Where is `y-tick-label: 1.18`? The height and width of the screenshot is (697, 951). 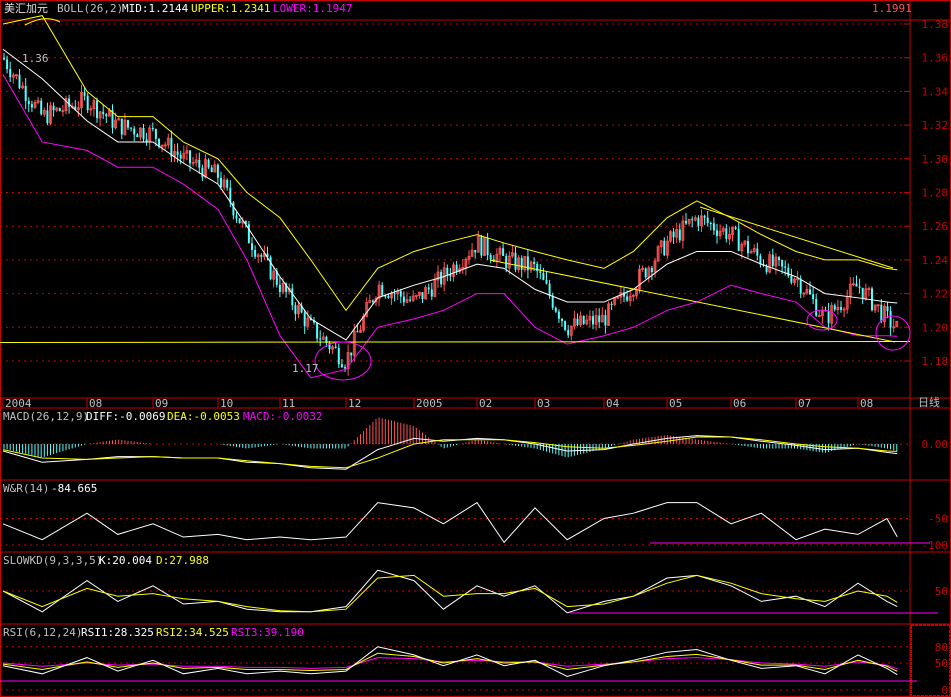
y-tick-label: 1.18 is located at coordinates (935, 361).